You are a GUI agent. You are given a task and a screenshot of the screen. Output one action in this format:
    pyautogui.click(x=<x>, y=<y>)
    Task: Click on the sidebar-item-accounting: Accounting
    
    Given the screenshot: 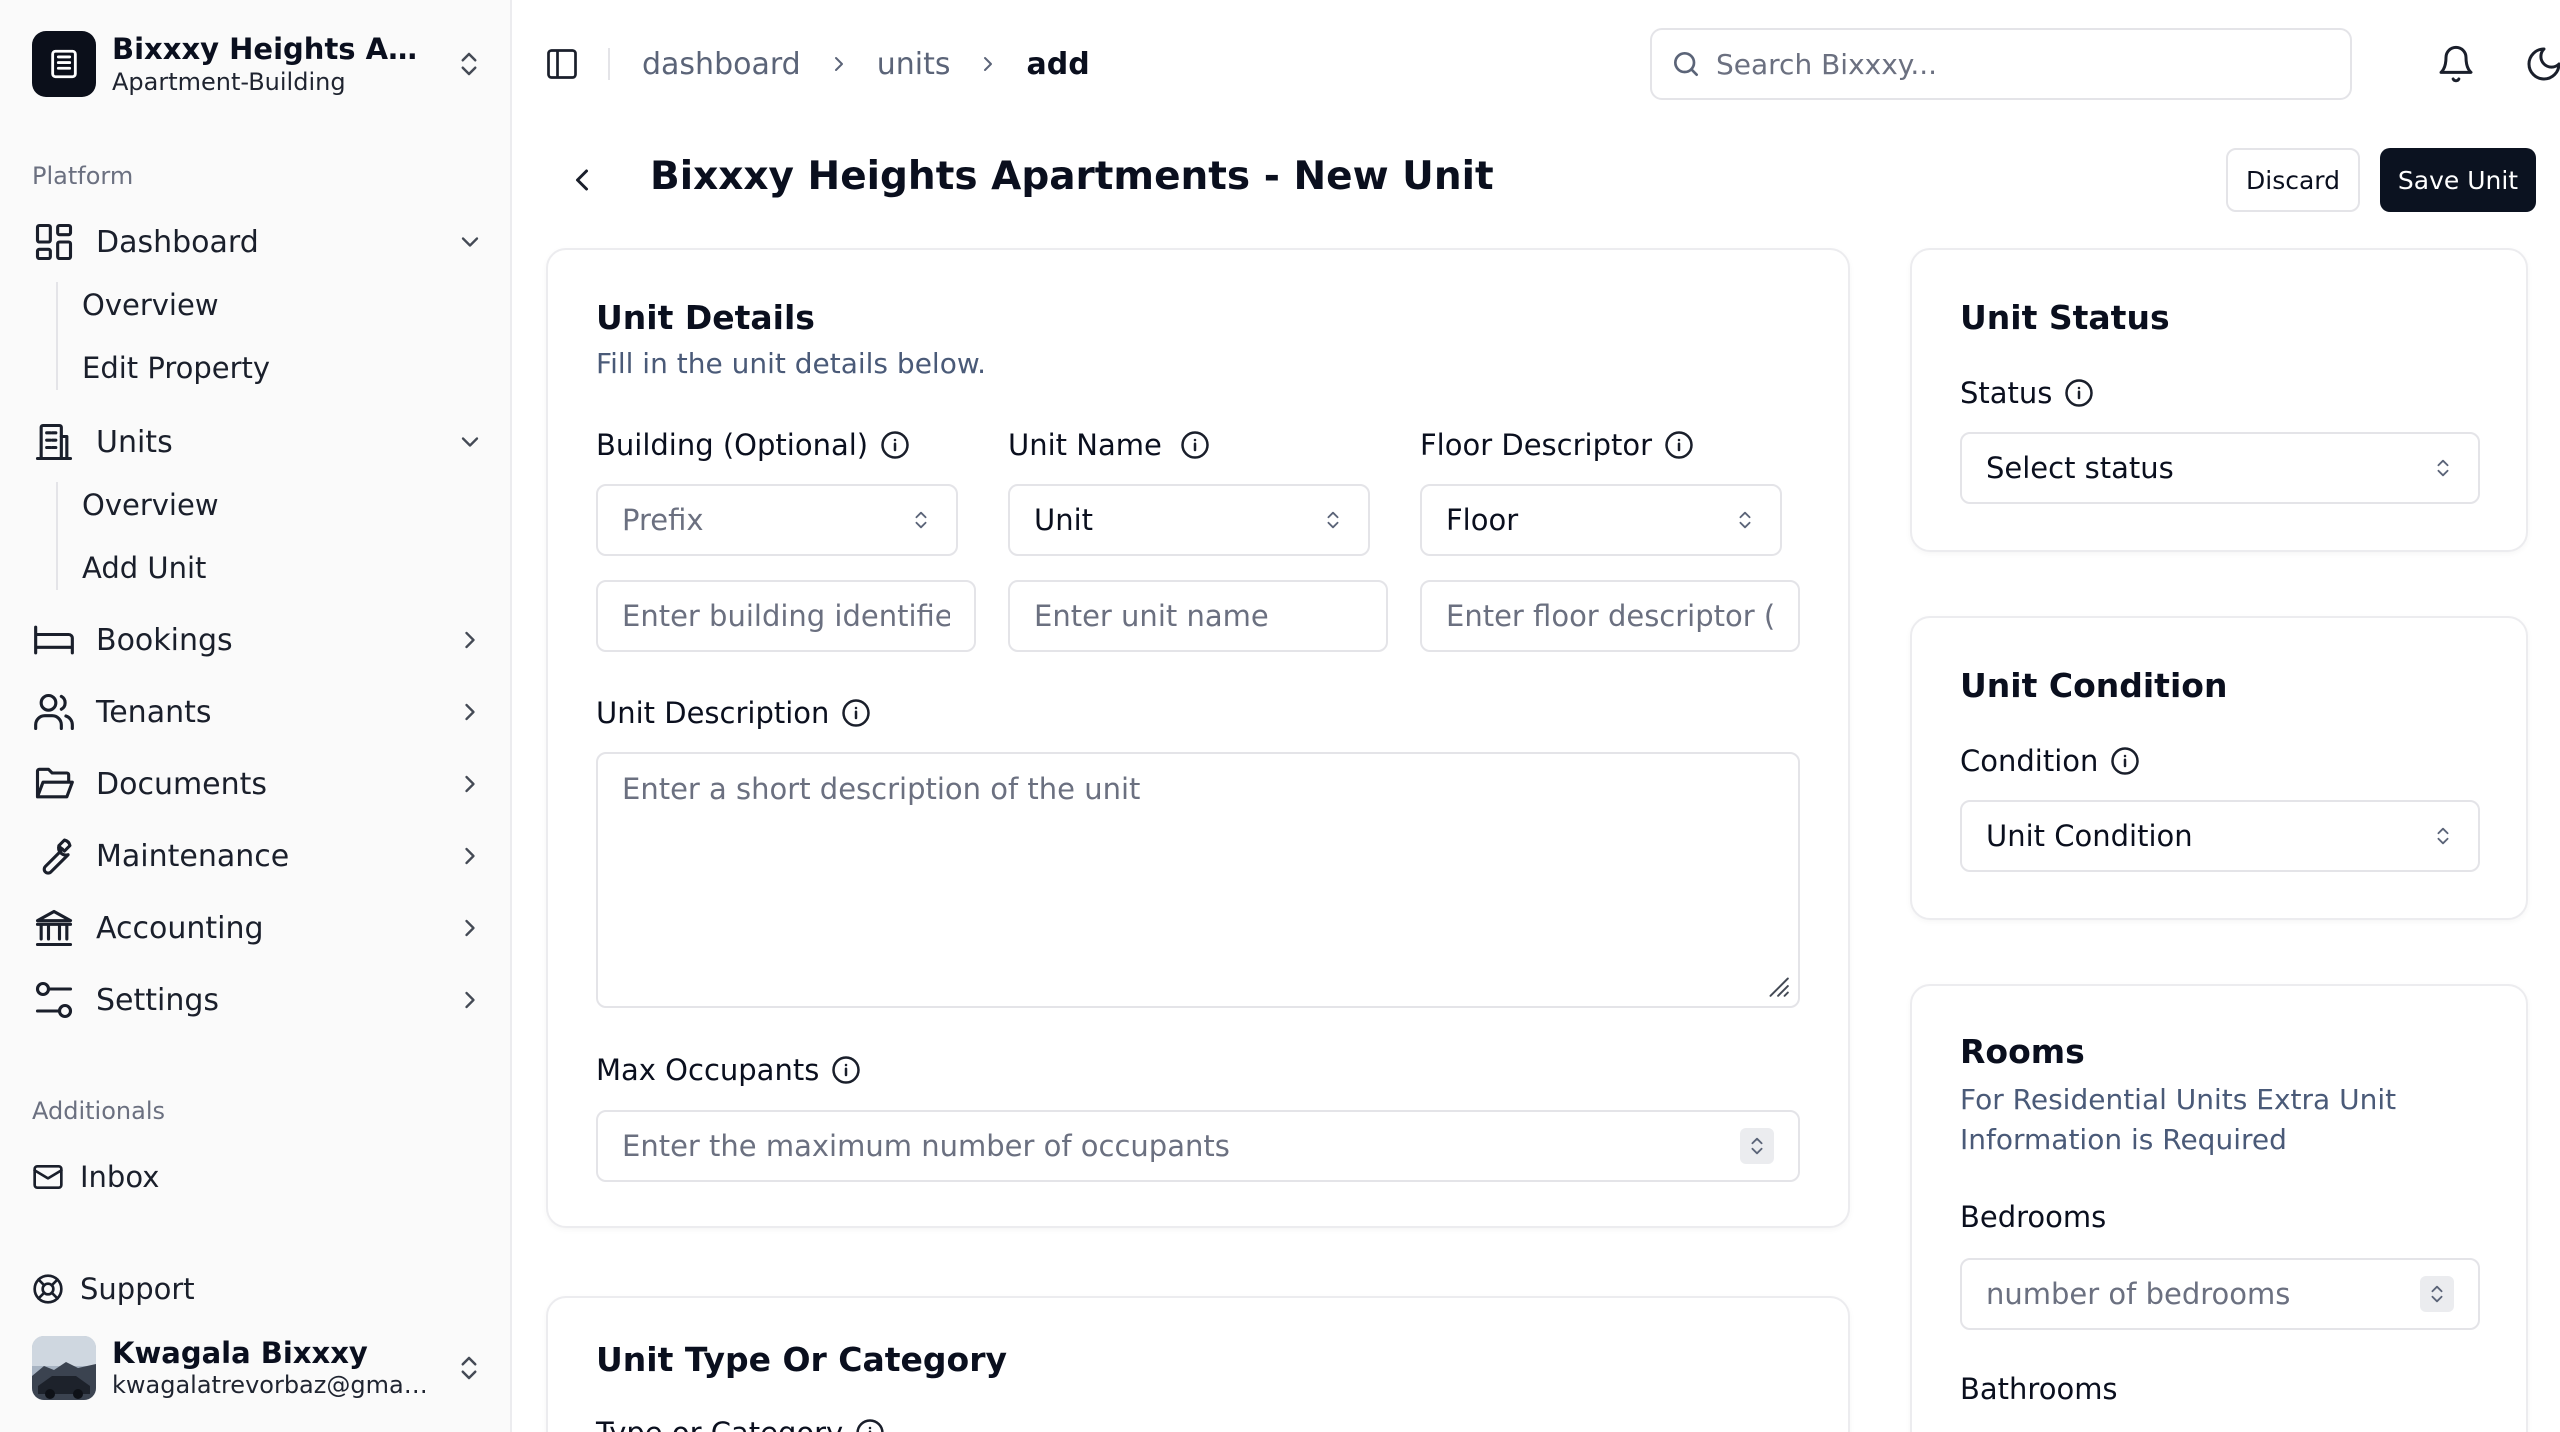 What is the action you would take?
    pyautogui.click(x=258, y=928)
    